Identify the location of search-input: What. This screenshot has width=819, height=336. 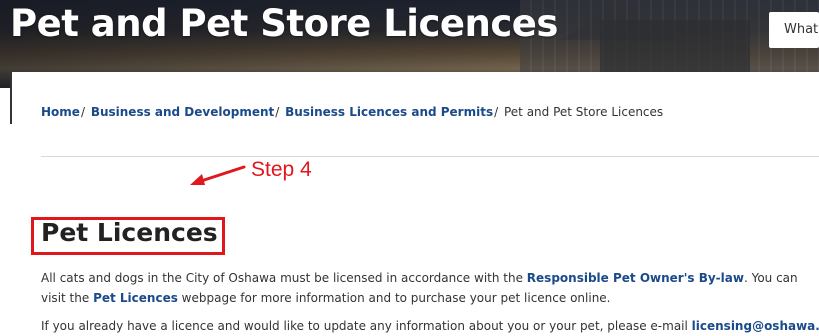
(794, 30).